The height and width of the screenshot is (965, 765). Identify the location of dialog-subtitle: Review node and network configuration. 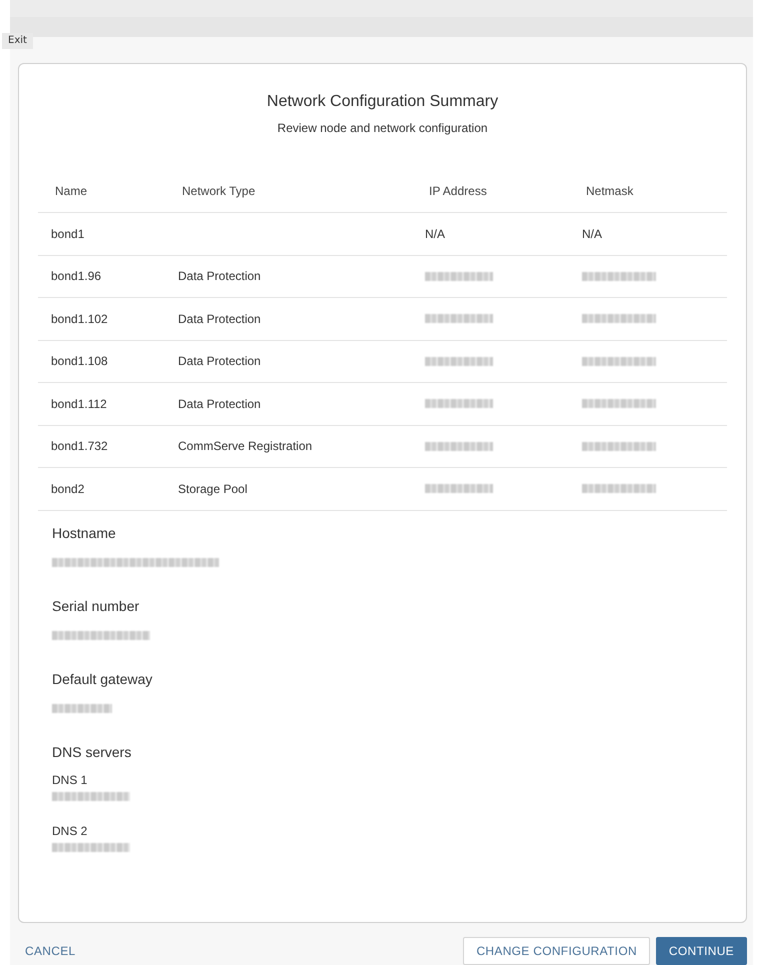
(382, 128).